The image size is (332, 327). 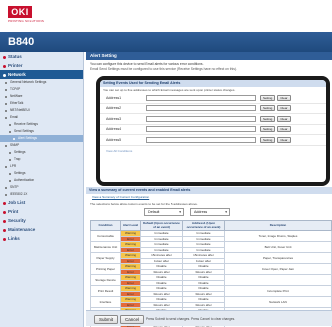 What do you see at coordinates (41, 89) in the screenshot?
I see `sidebar-item-tcp-ip: TCP/IP` at bounding box center [41, 89].